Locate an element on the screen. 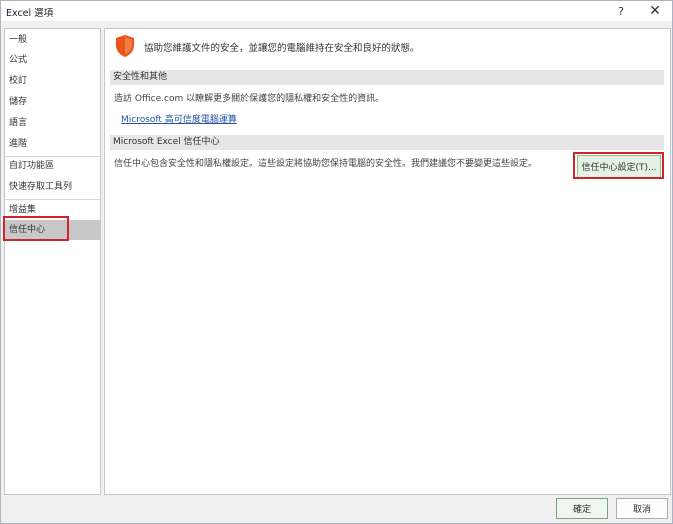 The image size is (673, 524). sidebar-item-customize-ribbon: 自訂功能區 is located at coordinates (52, 166).